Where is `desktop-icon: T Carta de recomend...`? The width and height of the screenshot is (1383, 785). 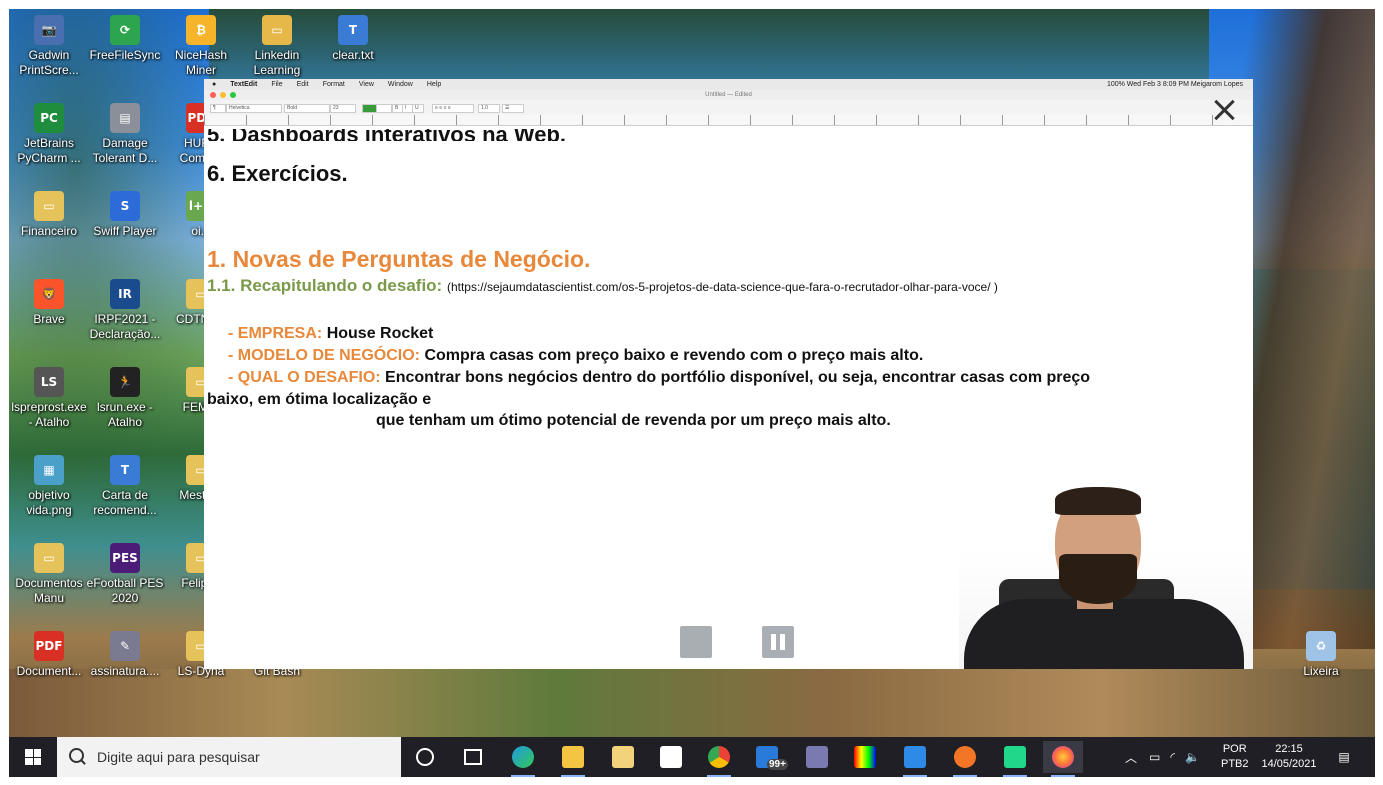 desktop-icon: T Carta de recomend... is located at coordinates (125, 486).